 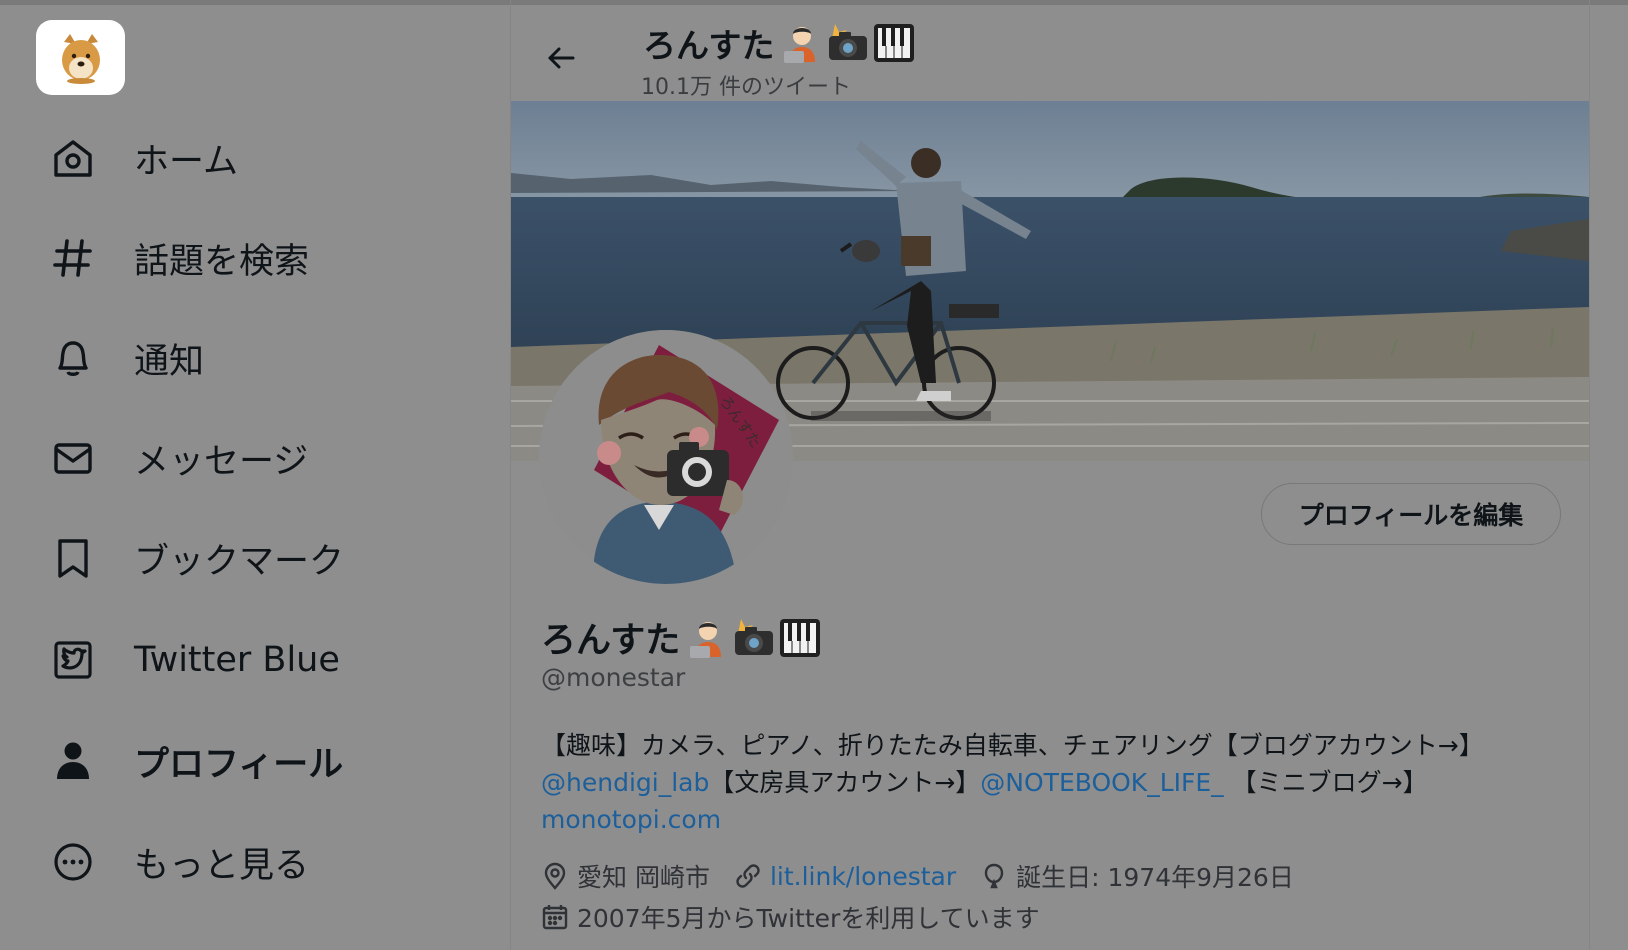 I want to click on sidebar-item-label: メッセージ, so click(x=221, y=461).